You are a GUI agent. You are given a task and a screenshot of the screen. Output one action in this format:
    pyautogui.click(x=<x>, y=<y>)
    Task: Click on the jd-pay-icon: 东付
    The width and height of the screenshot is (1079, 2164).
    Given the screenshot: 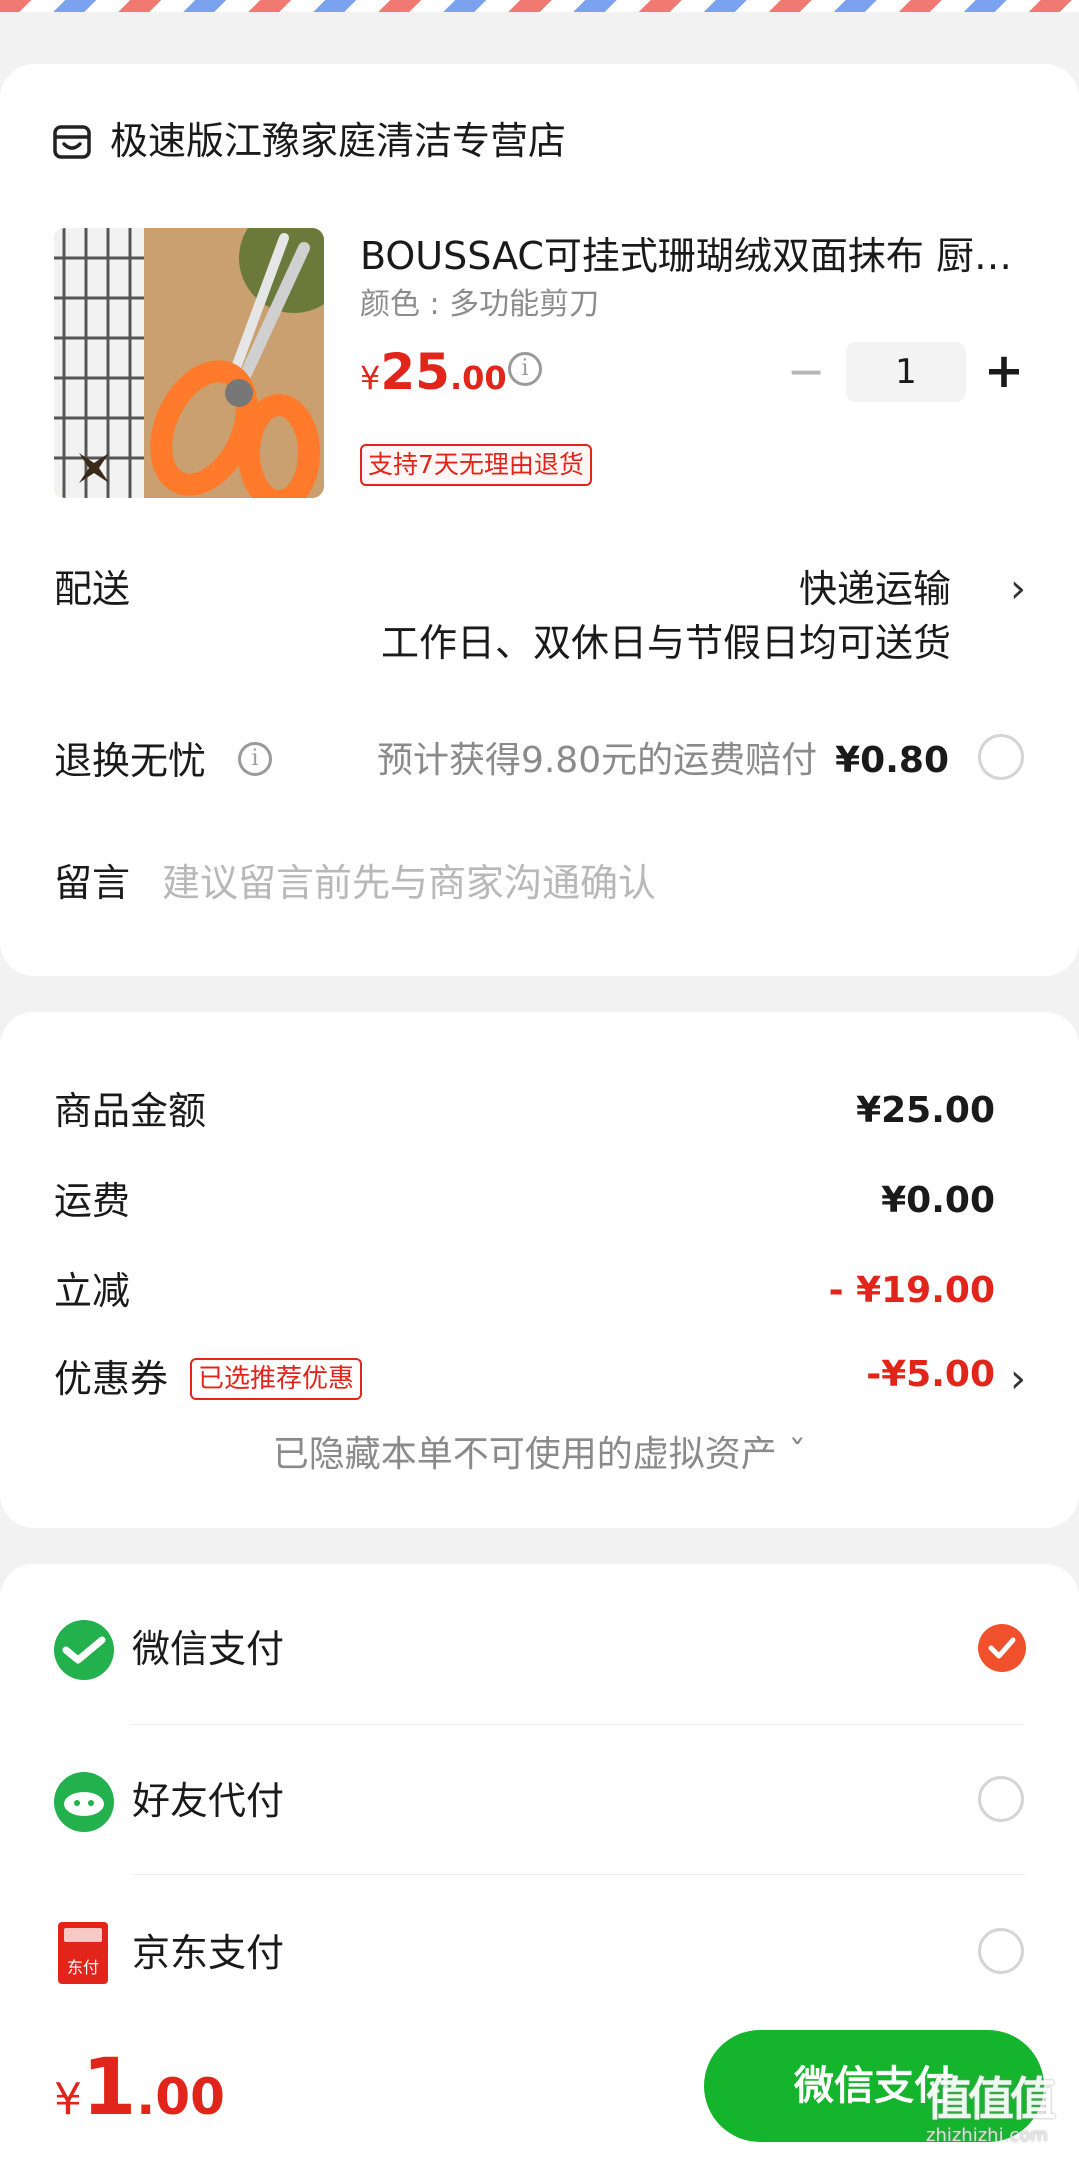 What is the action you would take?
    pyautogui.click(x=83, y=1953)
    